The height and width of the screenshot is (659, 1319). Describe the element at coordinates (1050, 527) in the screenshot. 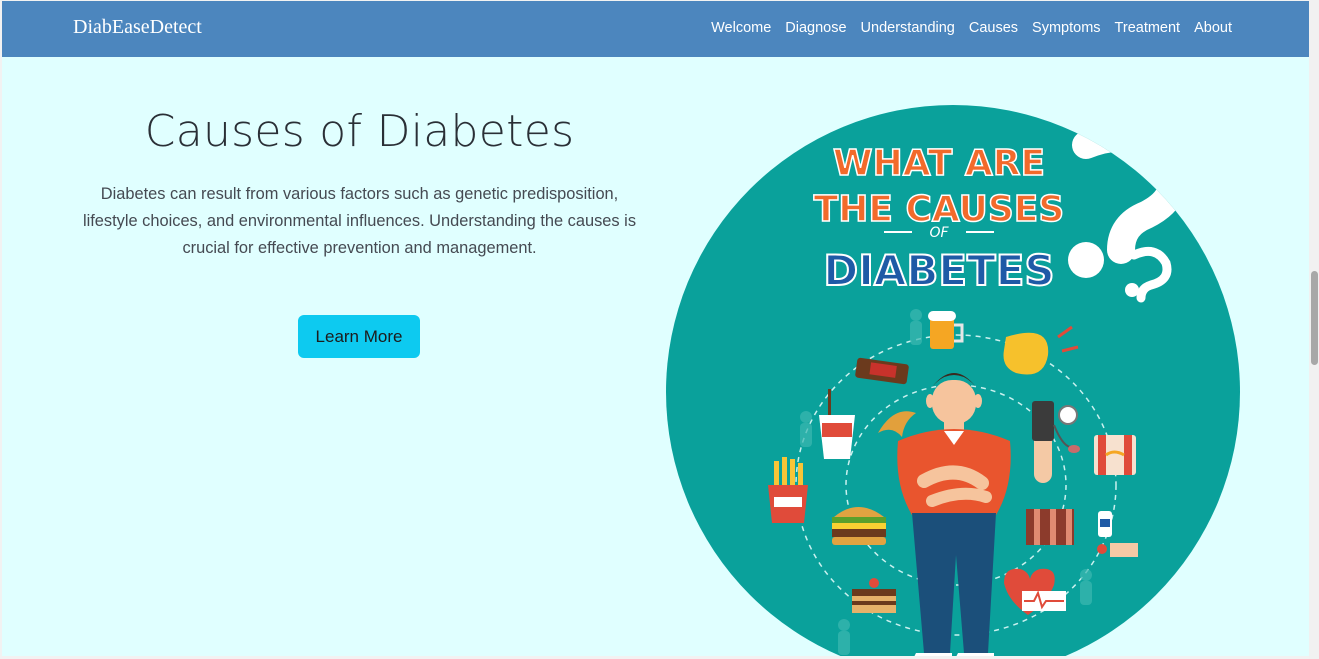

I see `artery-icon` at that location.